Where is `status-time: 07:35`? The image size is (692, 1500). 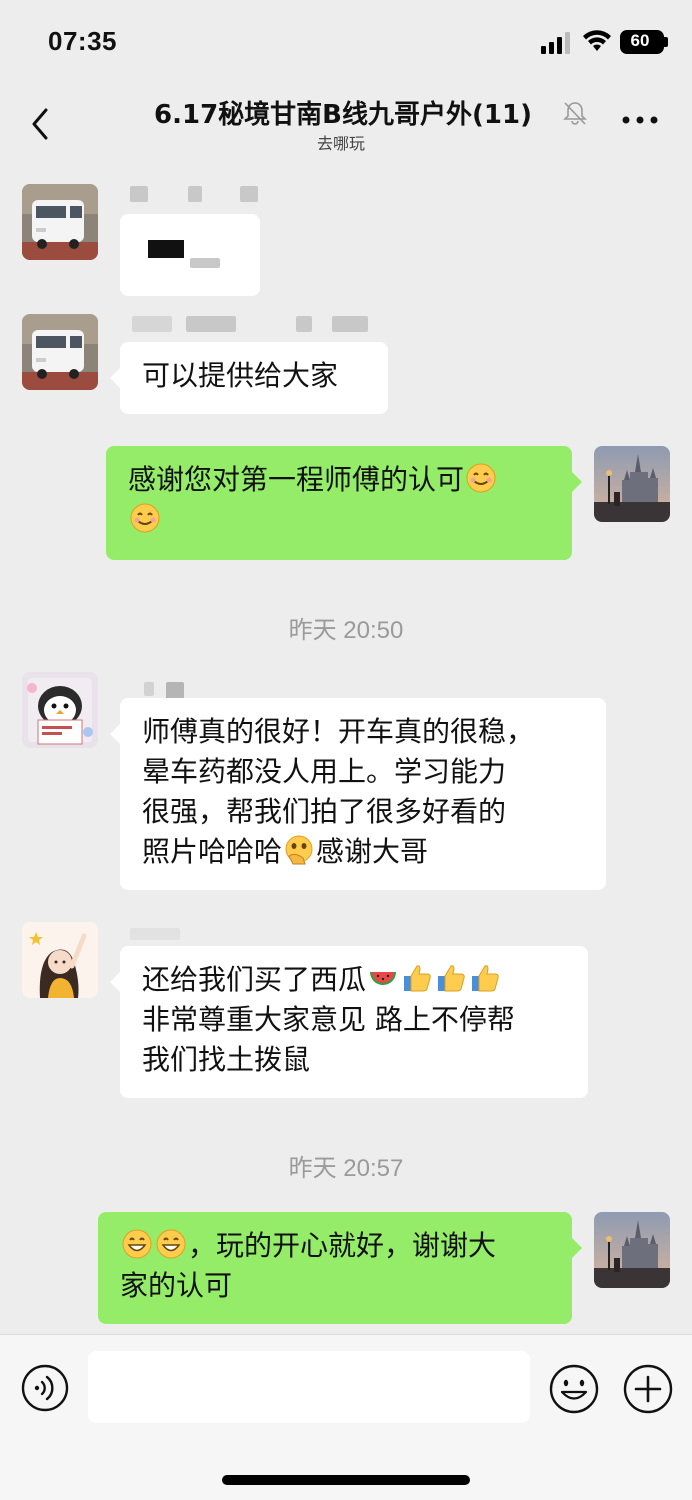
status-time: 07:35 is located at coordinates (82, 41).